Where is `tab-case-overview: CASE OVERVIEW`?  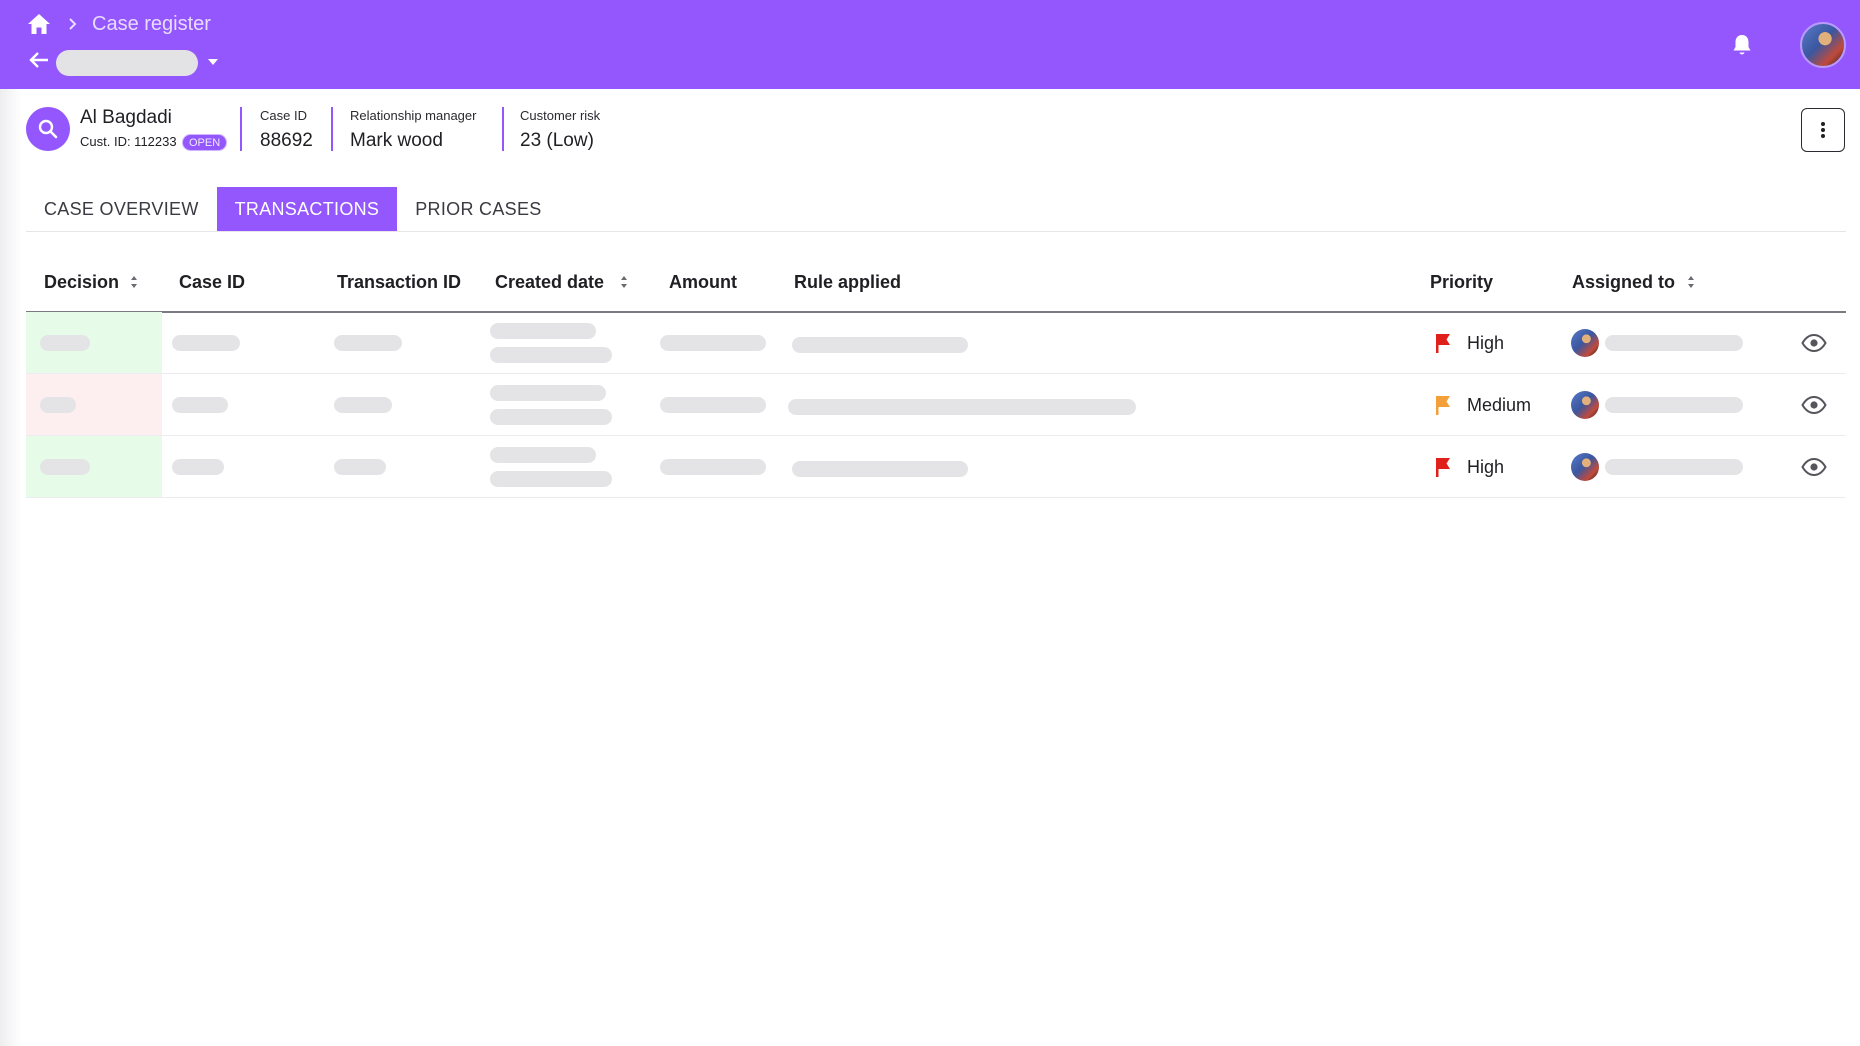 tab-case-overview: CASE OVERVIEW is located at coordinates (121, 209).